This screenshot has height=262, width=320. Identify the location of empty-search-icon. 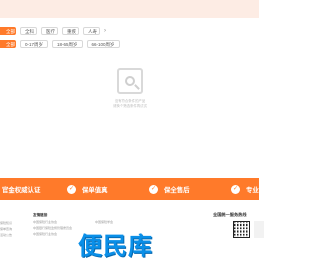
(130, 81).